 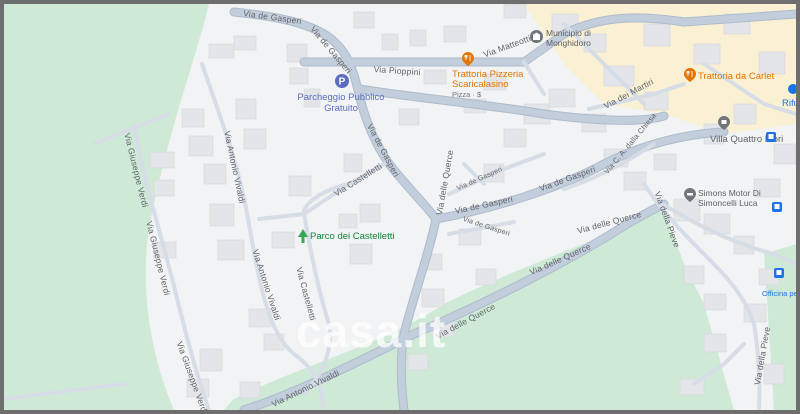 What do you see at coordinates (690, 195) in the screenshot?
I see `car-repair-icon` at bounding box center [690, 195].